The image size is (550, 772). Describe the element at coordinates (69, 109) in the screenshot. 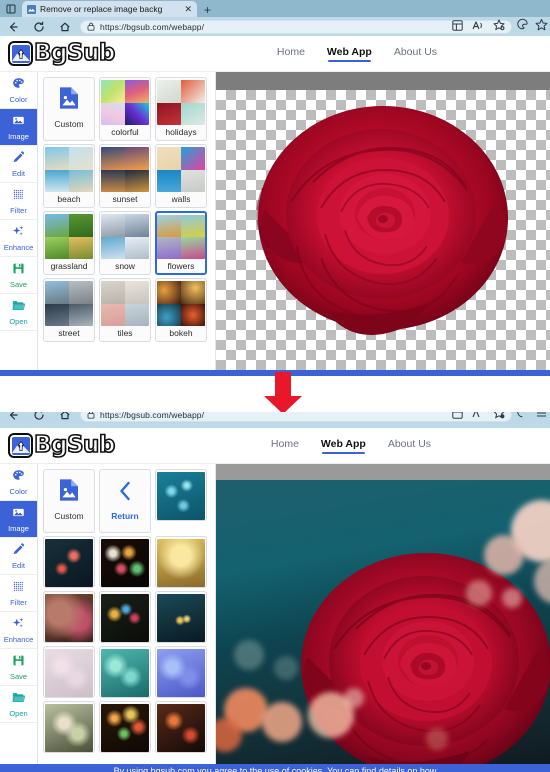

I see `custom-background-button: Custom` at that location.